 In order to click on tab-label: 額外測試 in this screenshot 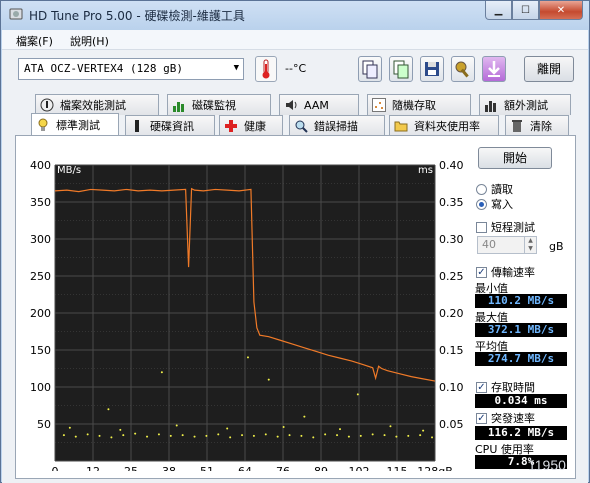, I will do `click(526, 105)`.